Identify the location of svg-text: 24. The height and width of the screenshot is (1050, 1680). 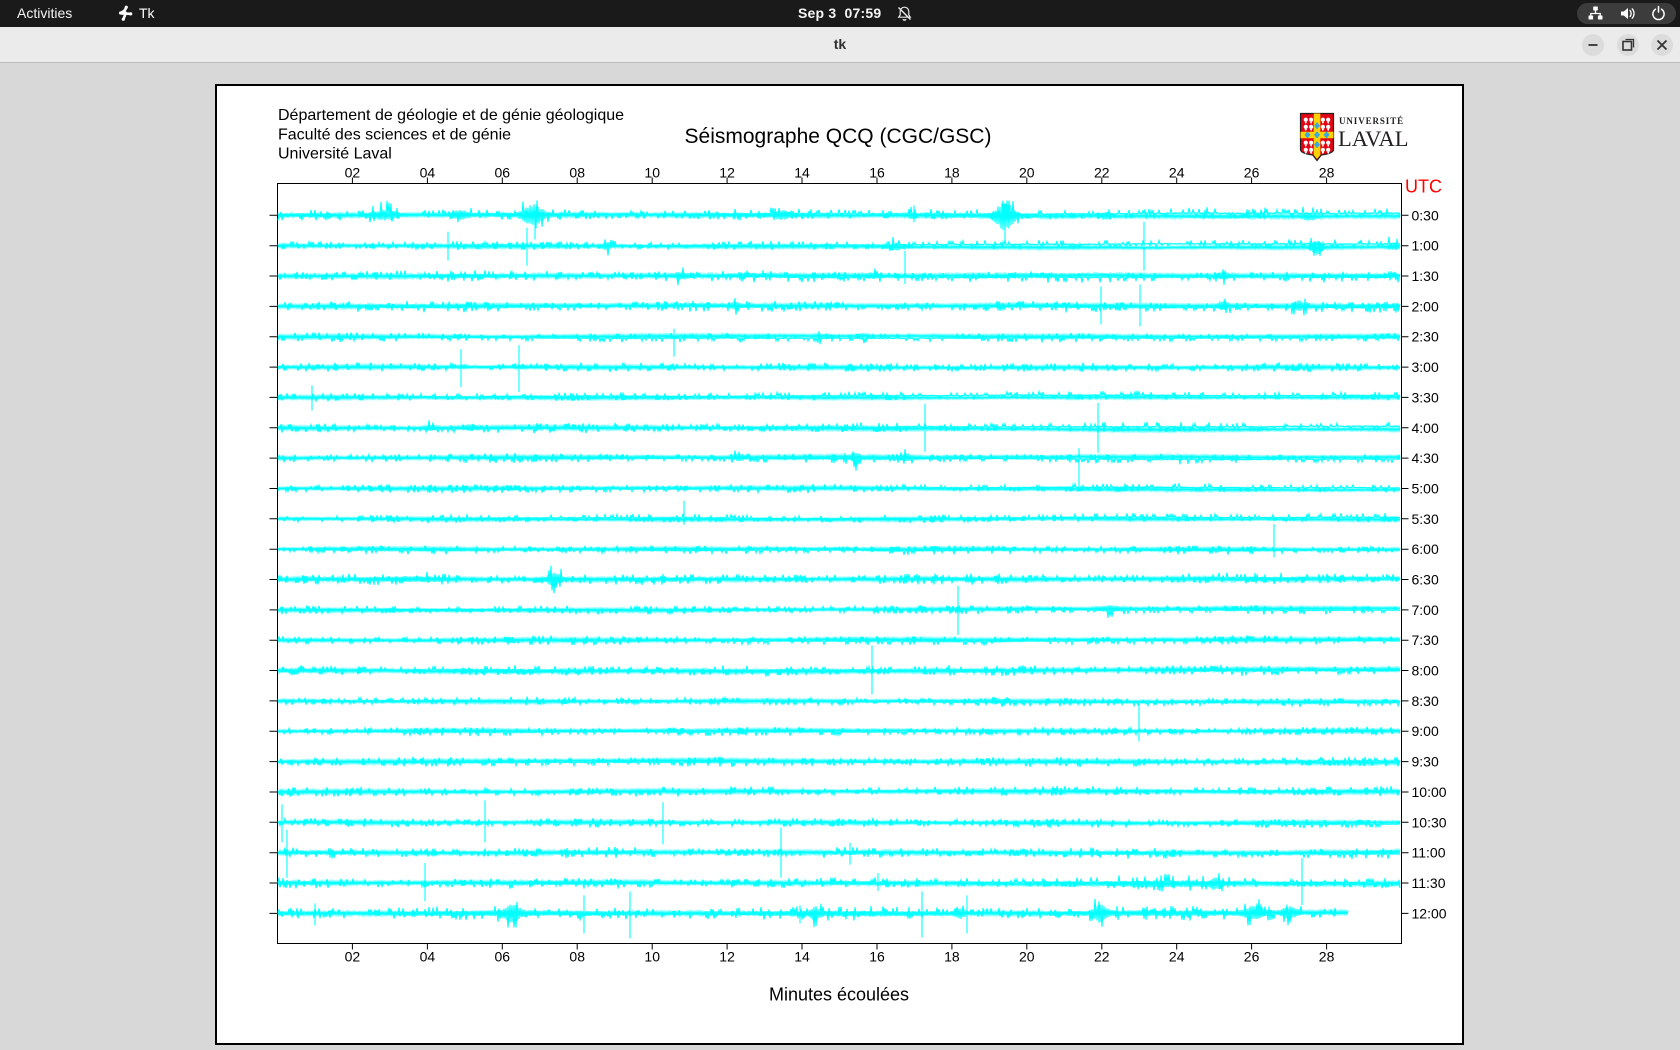
(1177, 957).